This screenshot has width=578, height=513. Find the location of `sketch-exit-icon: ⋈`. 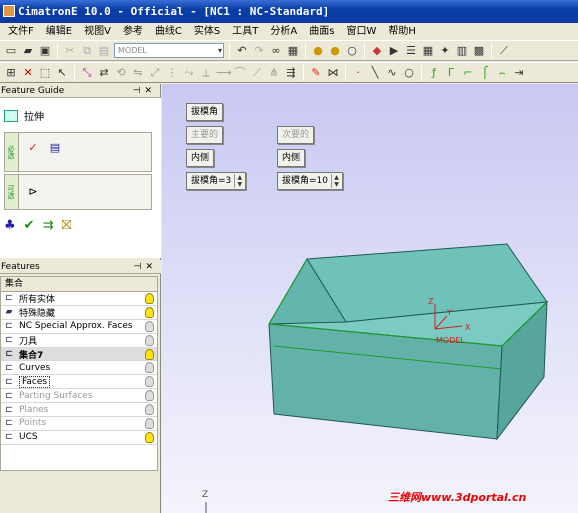

sketch-exit-icon: ⋈ is located at coordinates (333, 73).